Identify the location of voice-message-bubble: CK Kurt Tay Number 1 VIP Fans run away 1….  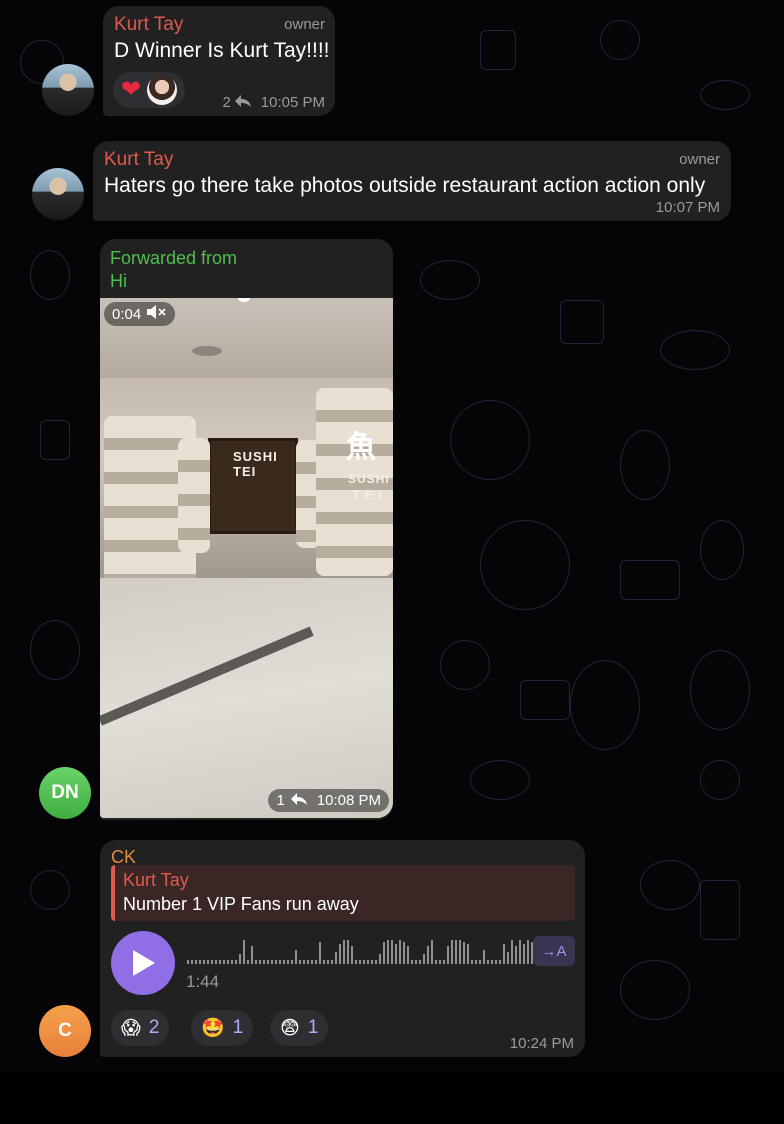
(342, 948).